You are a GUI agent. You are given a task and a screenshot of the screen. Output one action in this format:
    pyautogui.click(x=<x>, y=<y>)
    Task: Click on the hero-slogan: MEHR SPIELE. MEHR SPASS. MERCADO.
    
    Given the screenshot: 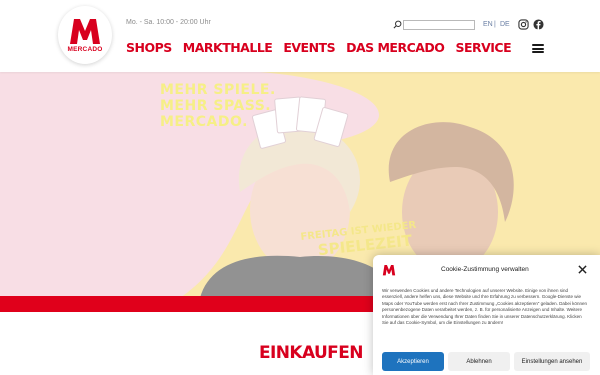 What is the action you would take?
    pyautogui.click(x=218, y=106)
    